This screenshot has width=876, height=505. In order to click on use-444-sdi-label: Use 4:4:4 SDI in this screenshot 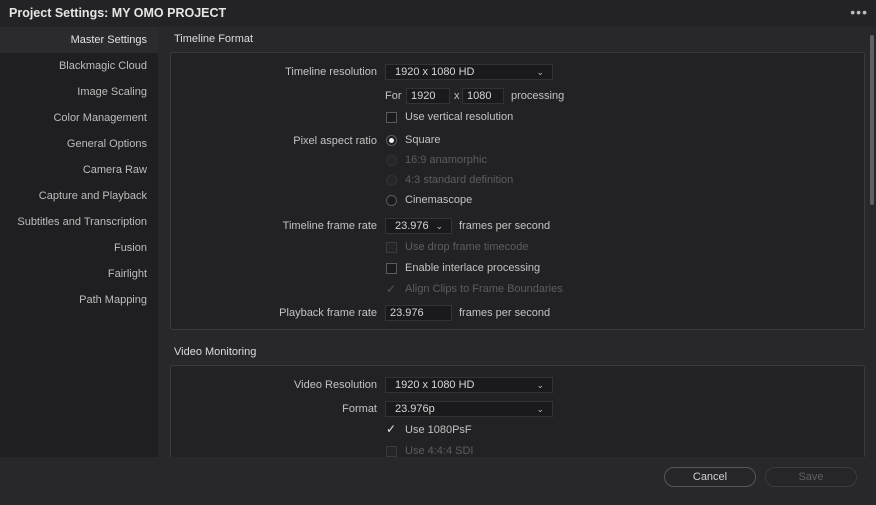, I will do `click(439, 451)`.